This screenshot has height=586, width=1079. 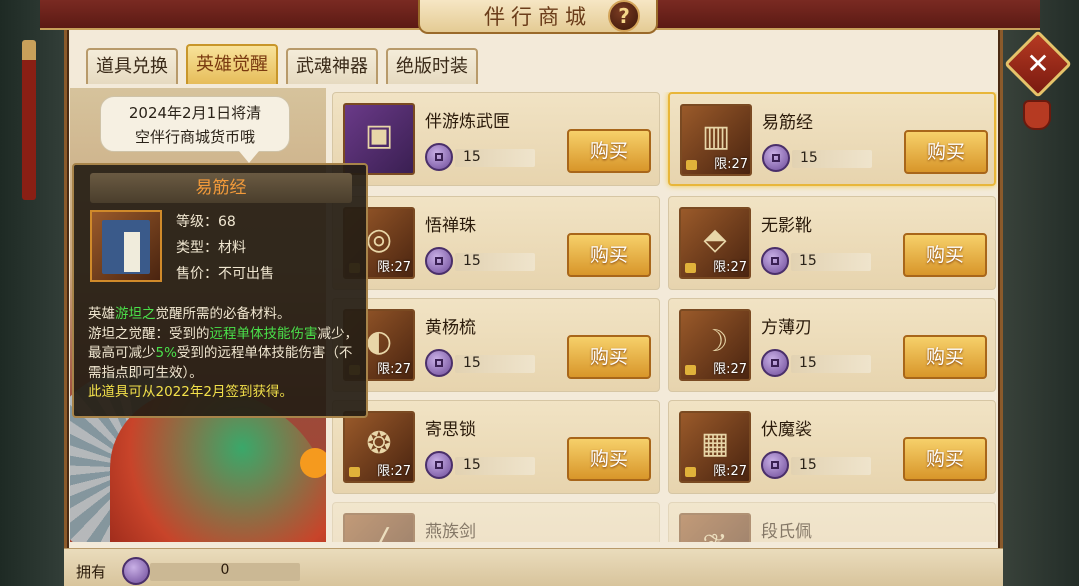 What do you see at coordinates (715, 345) in the screenshot?
I see `blade-icon: ☽ 限:27` at bounding box center [715, 345].